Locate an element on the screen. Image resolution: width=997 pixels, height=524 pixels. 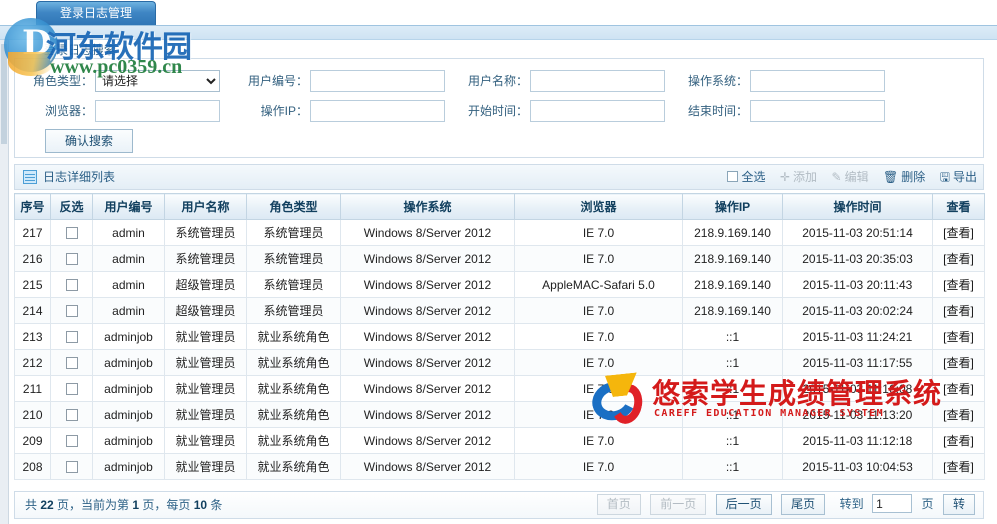
pager-last-button: 尾页 is located at coordinates (803, 504).